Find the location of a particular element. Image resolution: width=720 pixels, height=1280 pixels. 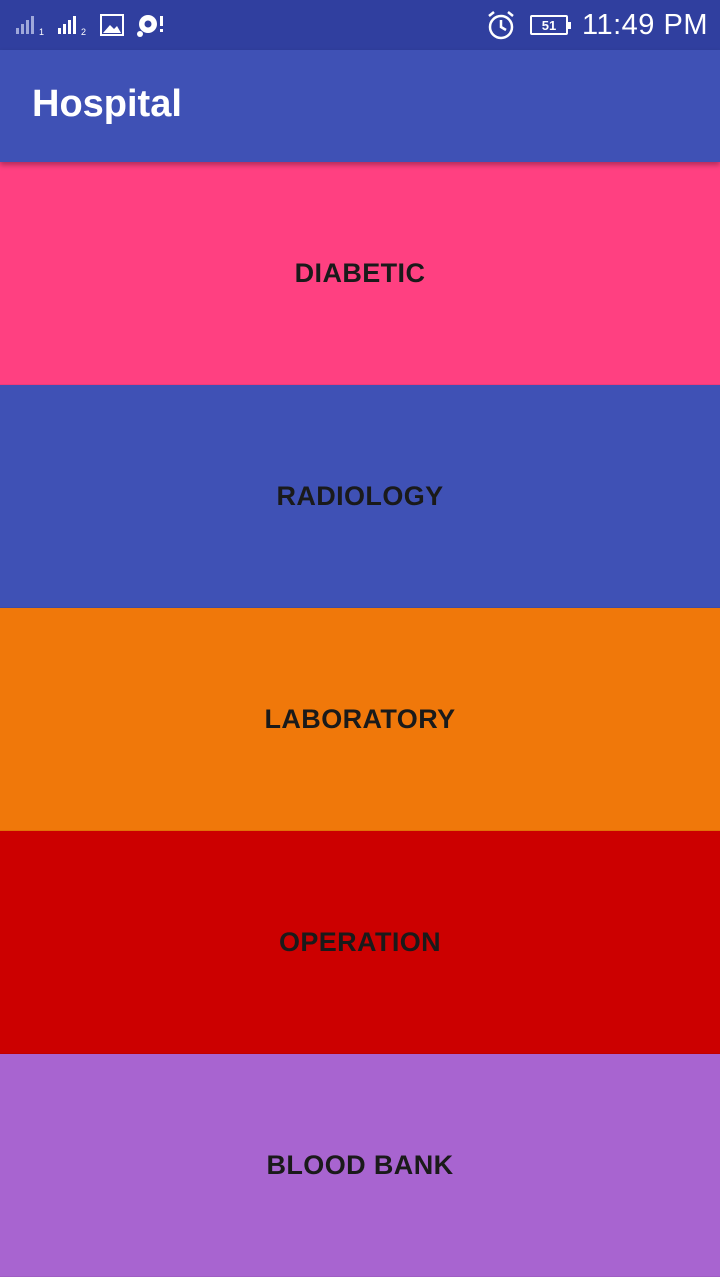

menu-item-label: LABORATORY is located at coordinates (360, 718).